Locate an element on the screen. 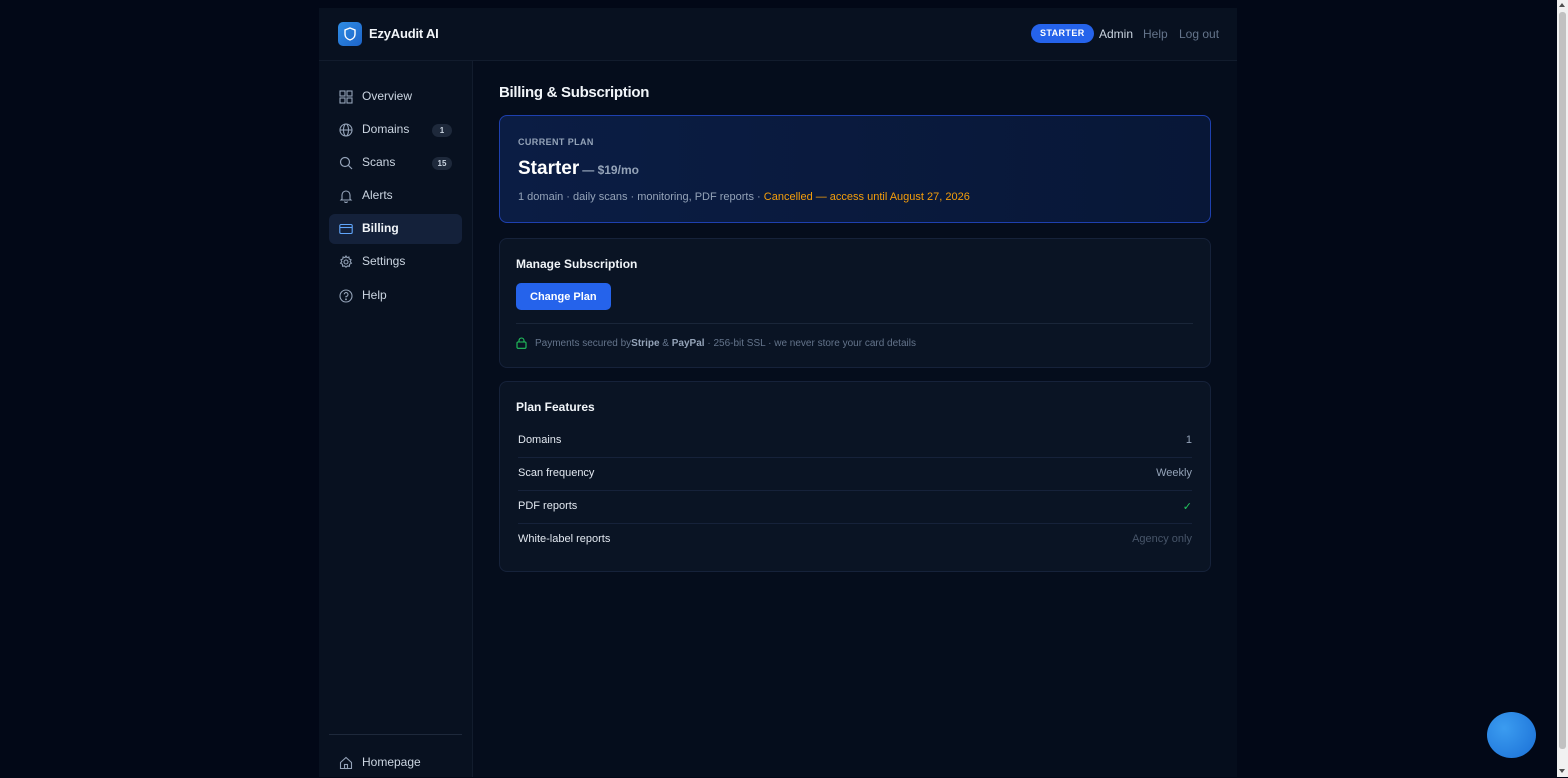  scans-count-badge: 15 is located at coordinates (442, 163).